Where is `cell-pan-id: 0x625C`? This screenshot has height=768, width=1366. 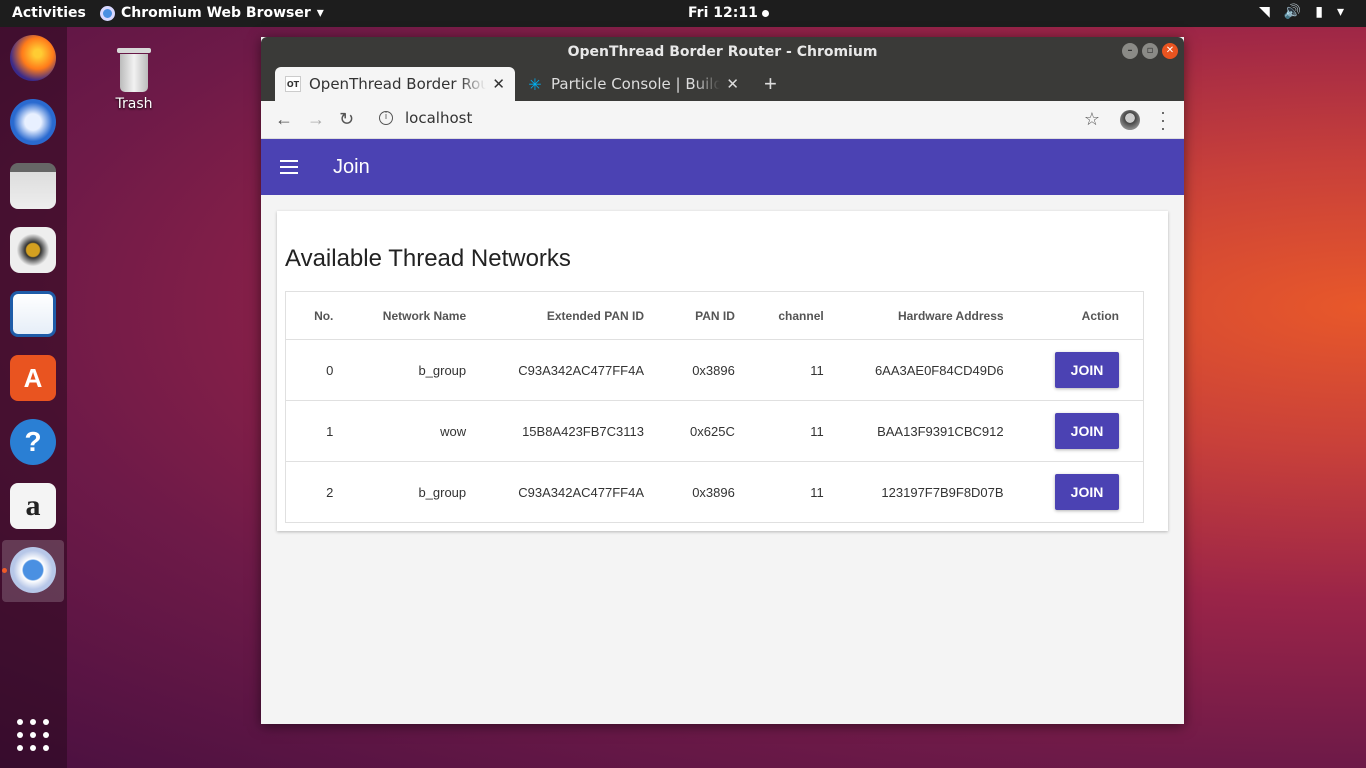 cell-pan-id: 0x625C is located at coordinates (689, 431).